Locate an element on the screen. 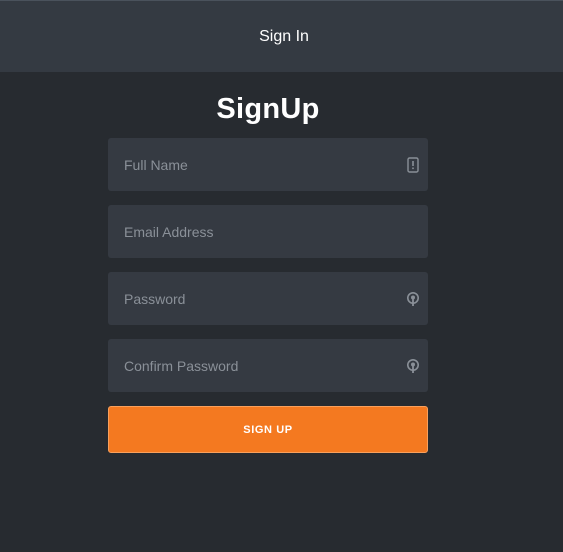  full-name-field-container is located at coordinates (268, 164).